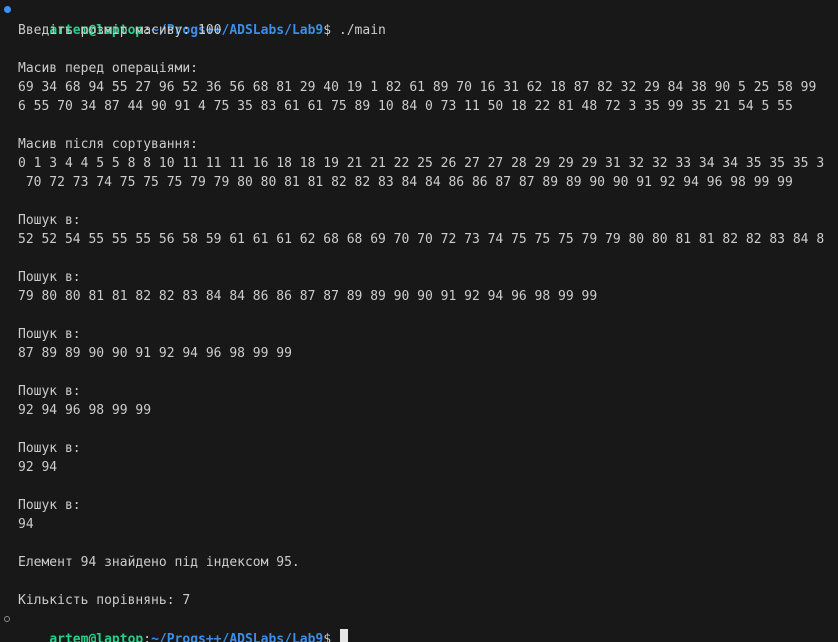 Image resolution: width=838 pixels, height=642 pixels. What do you see at coordinates (108, 144) in the screenshot?
I see `sorted-array-title: Масив після сортування:` at bounding box center [108, 144].